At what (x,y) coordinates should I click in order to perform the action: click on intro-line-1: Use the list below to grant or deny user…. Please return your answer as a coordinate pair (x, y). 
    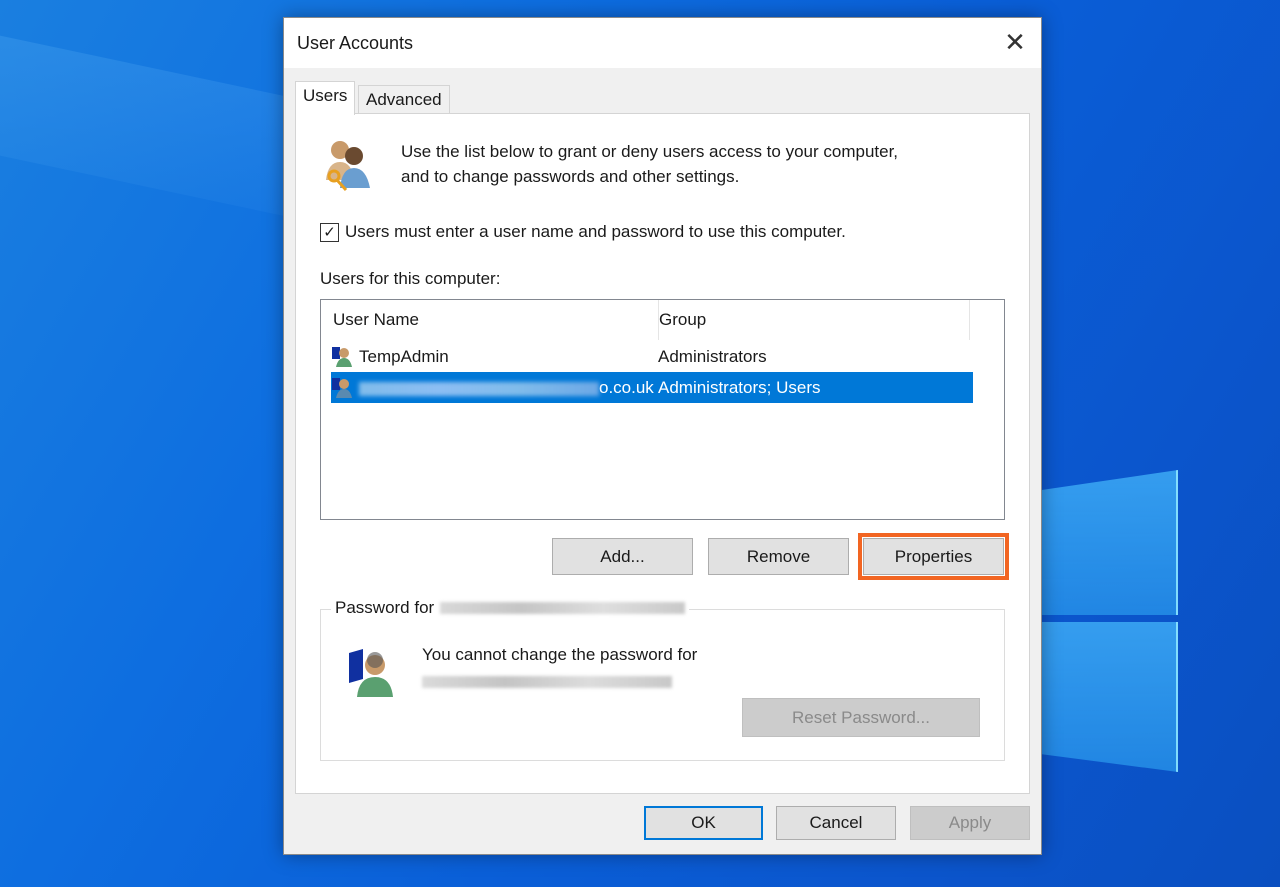
    Looking at the image, I should click on (650, 151).